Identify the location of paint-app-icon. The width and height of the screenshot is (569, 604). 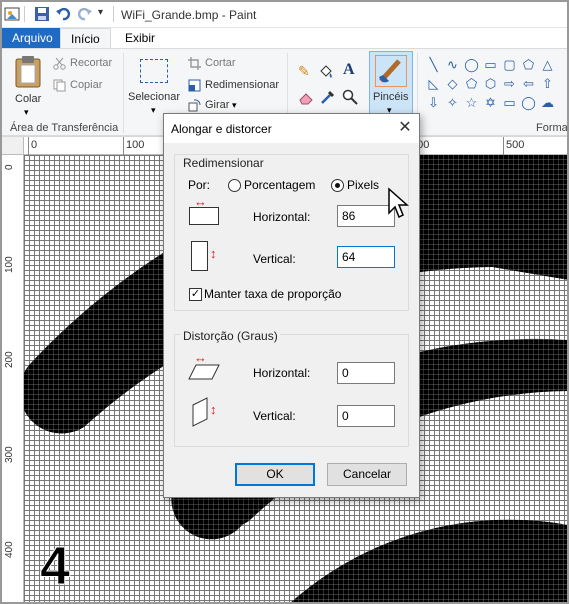
(12, 14).